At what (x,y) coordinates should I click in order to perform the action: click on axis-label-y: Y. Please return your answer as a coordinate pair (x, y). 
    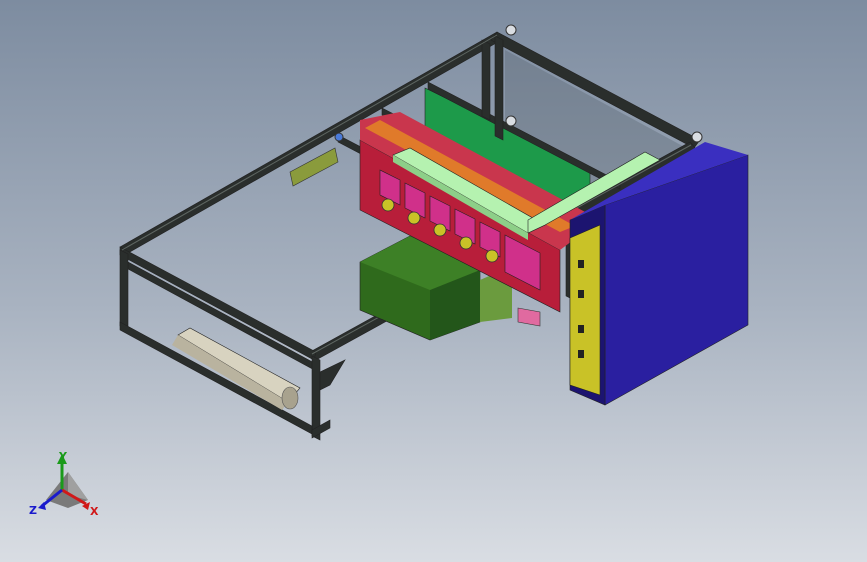
    Looking at the image, I should click on (63, 456).